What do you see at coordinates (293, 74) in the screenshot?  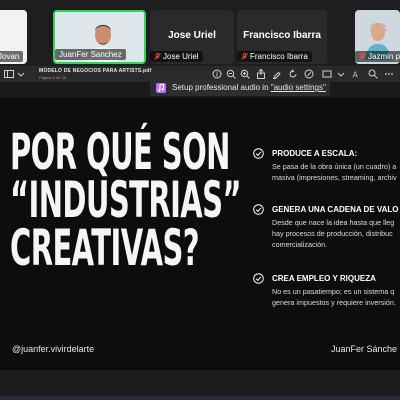 I see `rotate-icon` at bounding box center [293, 74].